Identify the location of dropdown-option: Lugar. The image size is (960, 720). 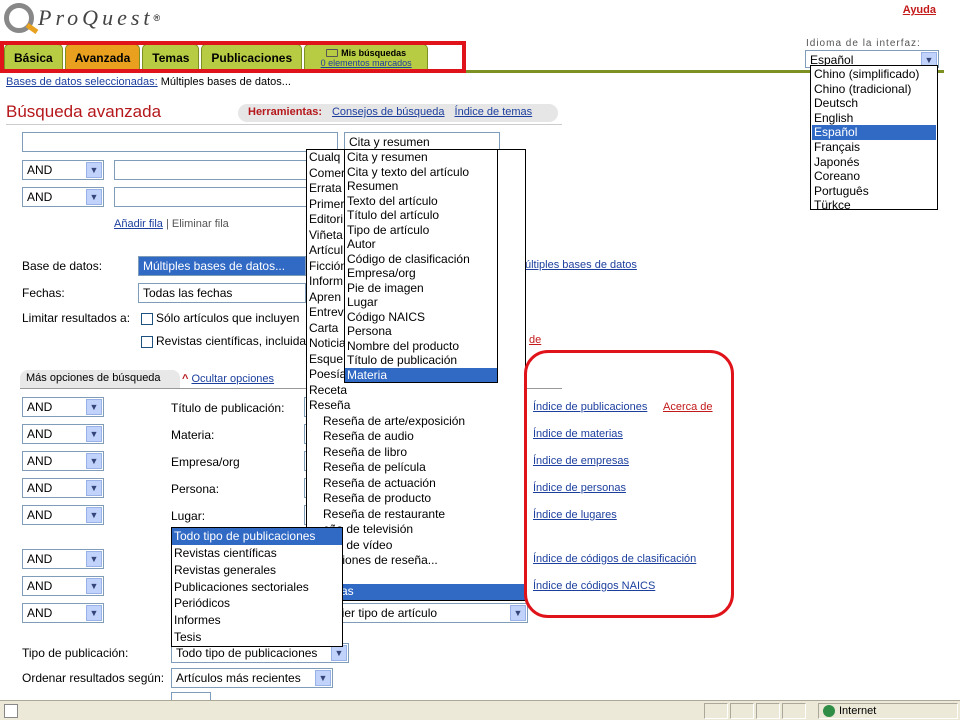
(421, 302).